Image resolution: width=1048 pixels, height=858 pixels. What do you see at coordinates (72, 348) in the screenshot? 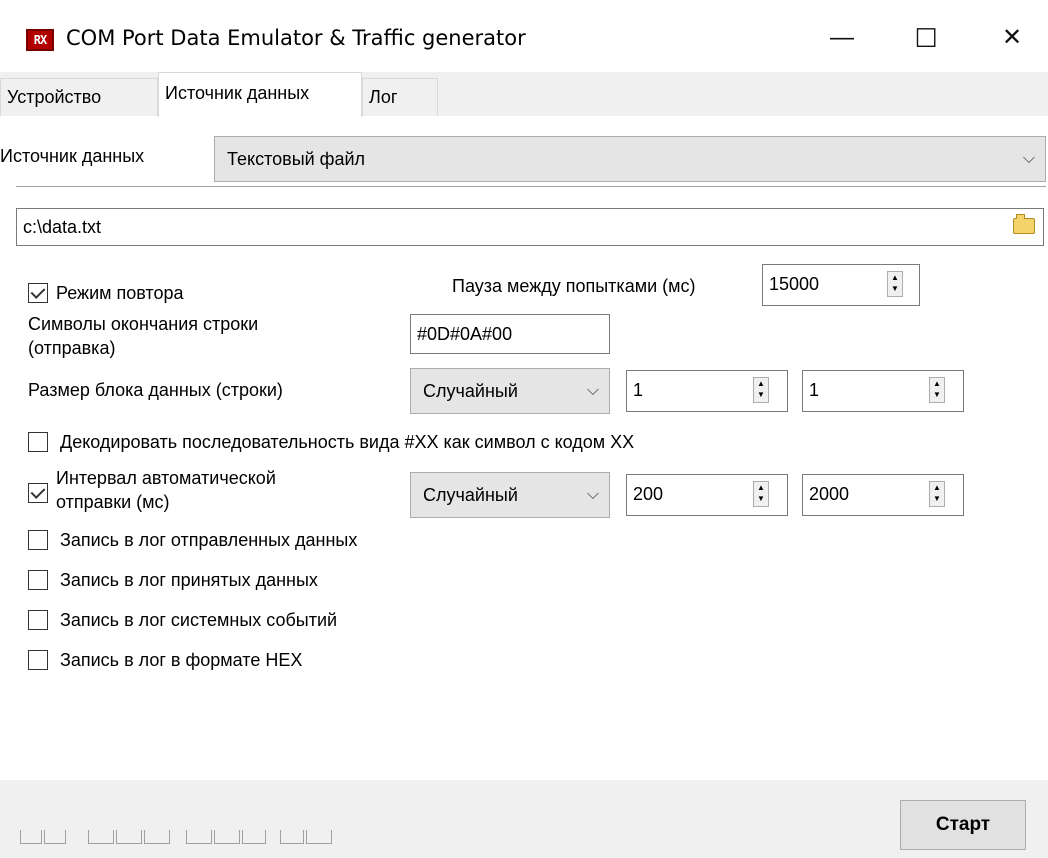
I see `line-end-label-2: (отправка)` at bounding box center [72, 348].